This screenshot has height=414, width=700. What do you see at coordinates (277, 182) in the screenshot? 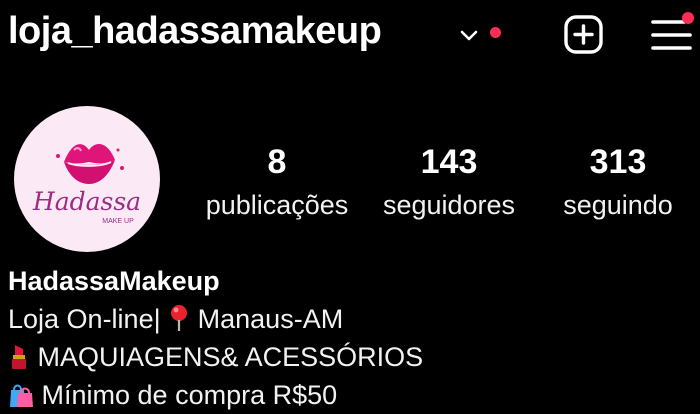
I see `stat-posts: 8 publicações` at bounding box center [277, 182].